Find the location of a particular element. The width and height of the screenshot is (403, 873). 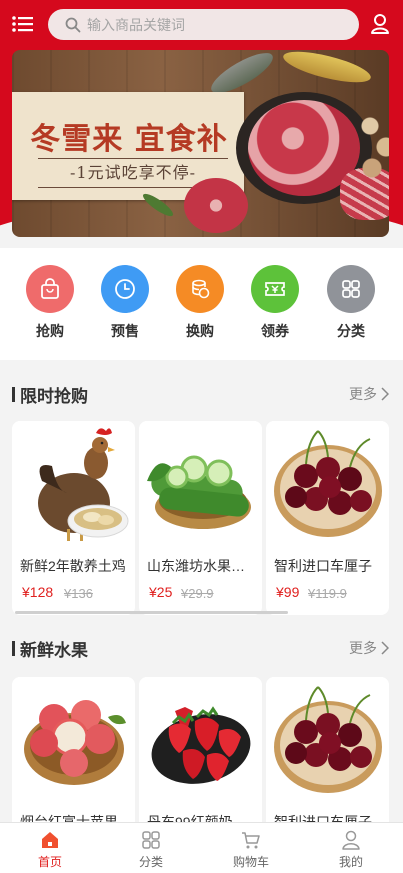

category-flash-buy: 抢购 is located at coordinates (50, 303).